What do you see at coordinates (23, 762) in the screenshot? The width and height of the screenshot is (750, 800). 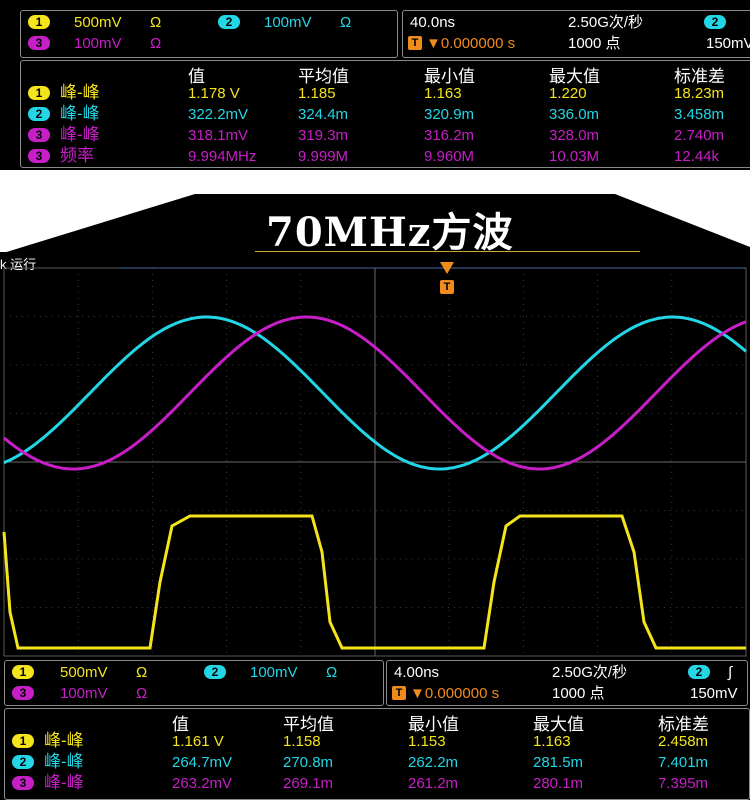 I see `bottom-row2-badge: 2` at bounding box center [23, 762].